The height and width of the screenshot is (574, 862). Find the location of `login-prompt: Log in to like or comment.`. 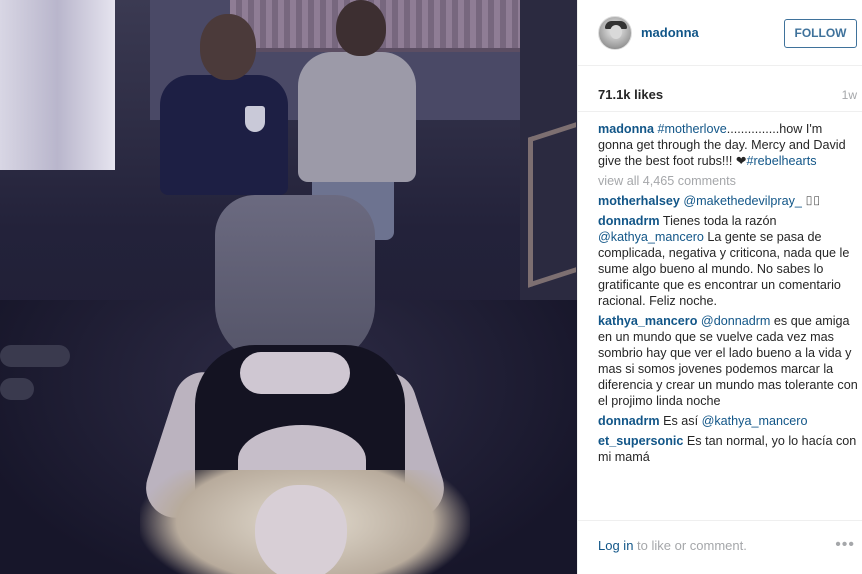

login-prompt: Log in to like or comment. is located at coordinates (672, 545).